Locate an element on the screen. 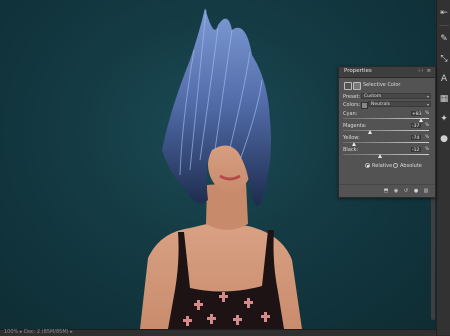  delete-icon: ▥ is located at coordinates (426, 191).